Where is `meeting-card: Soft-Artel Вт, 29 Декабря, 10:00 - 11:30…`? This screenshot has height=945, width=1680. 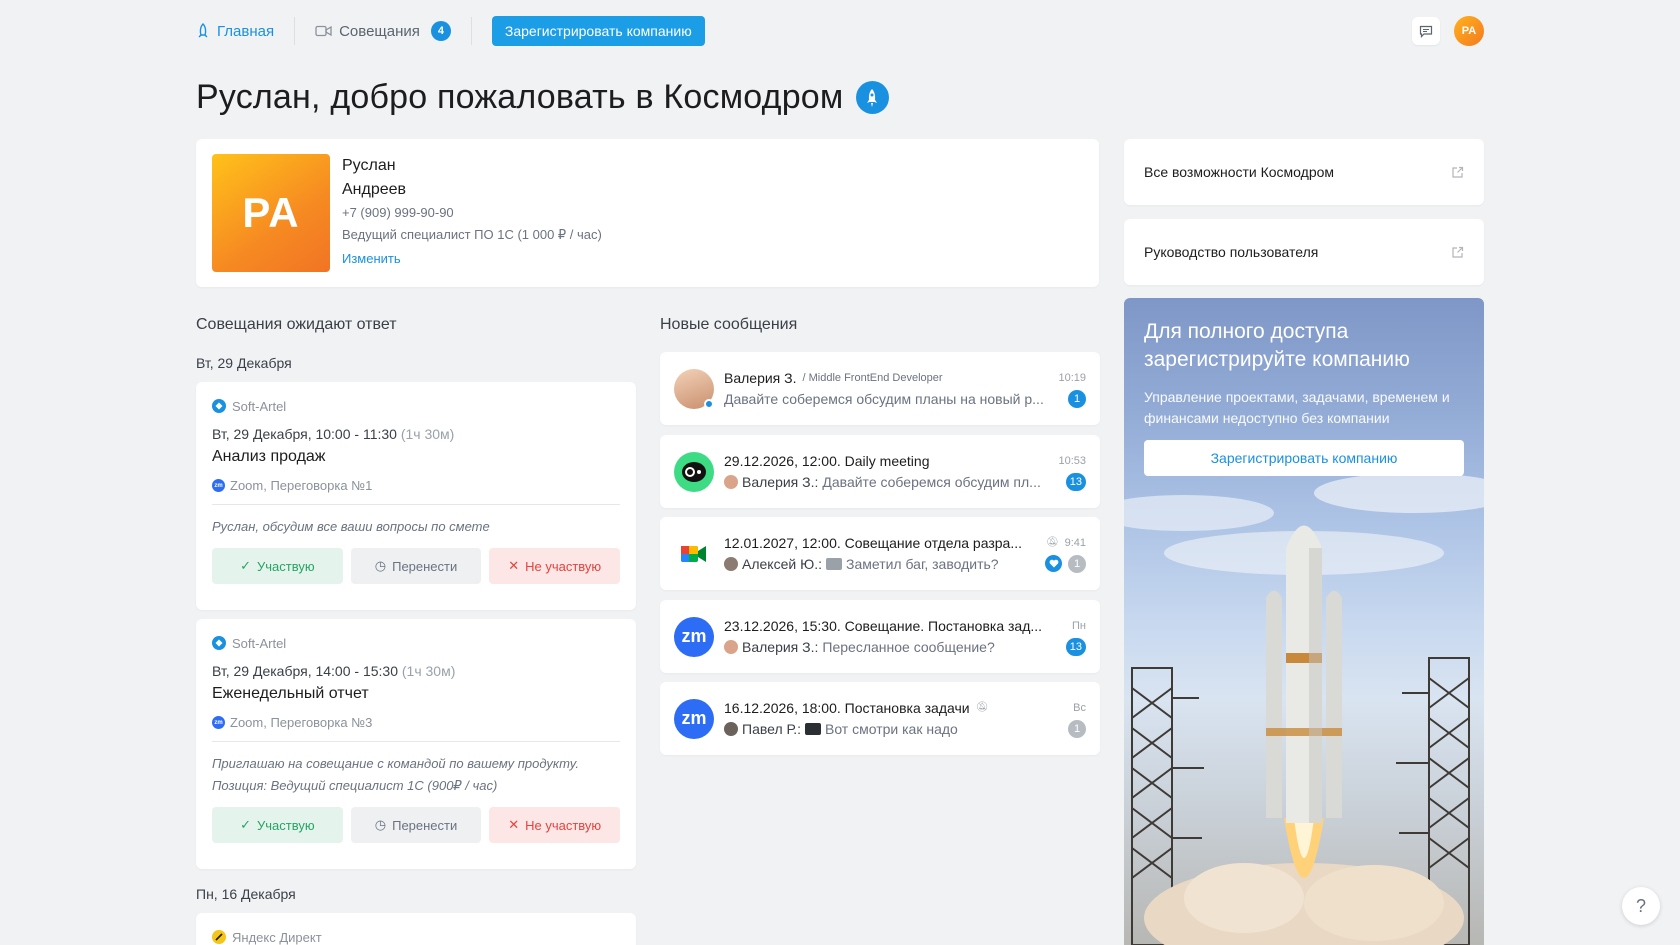 meeting-card: Soft-Artel Вт, 29 Декабря, 10:00 - 11:30… is located at coordinates (416, 496).